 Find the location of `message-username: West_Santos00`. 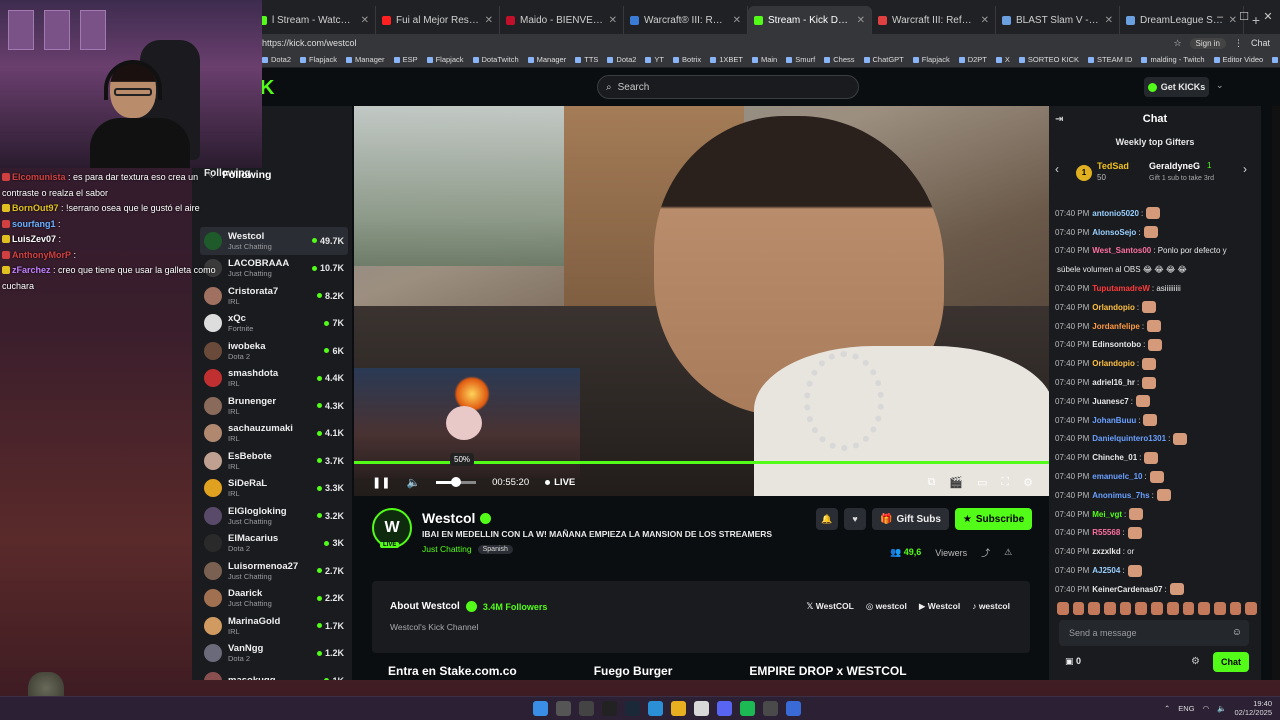

message-username: West_Santos00 is located at coordinates (1121, 250).